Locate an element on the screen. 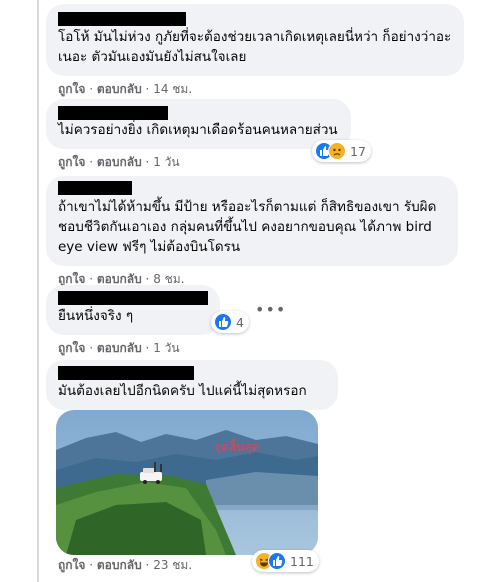 The image size is (497, 582). thread-line is located at coordinates (38, 291).